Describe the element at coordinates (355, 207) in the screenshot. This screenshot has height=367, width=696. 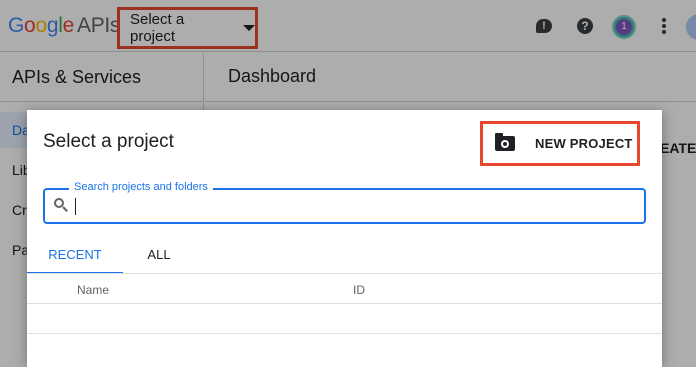
I see `search-input` at that location.